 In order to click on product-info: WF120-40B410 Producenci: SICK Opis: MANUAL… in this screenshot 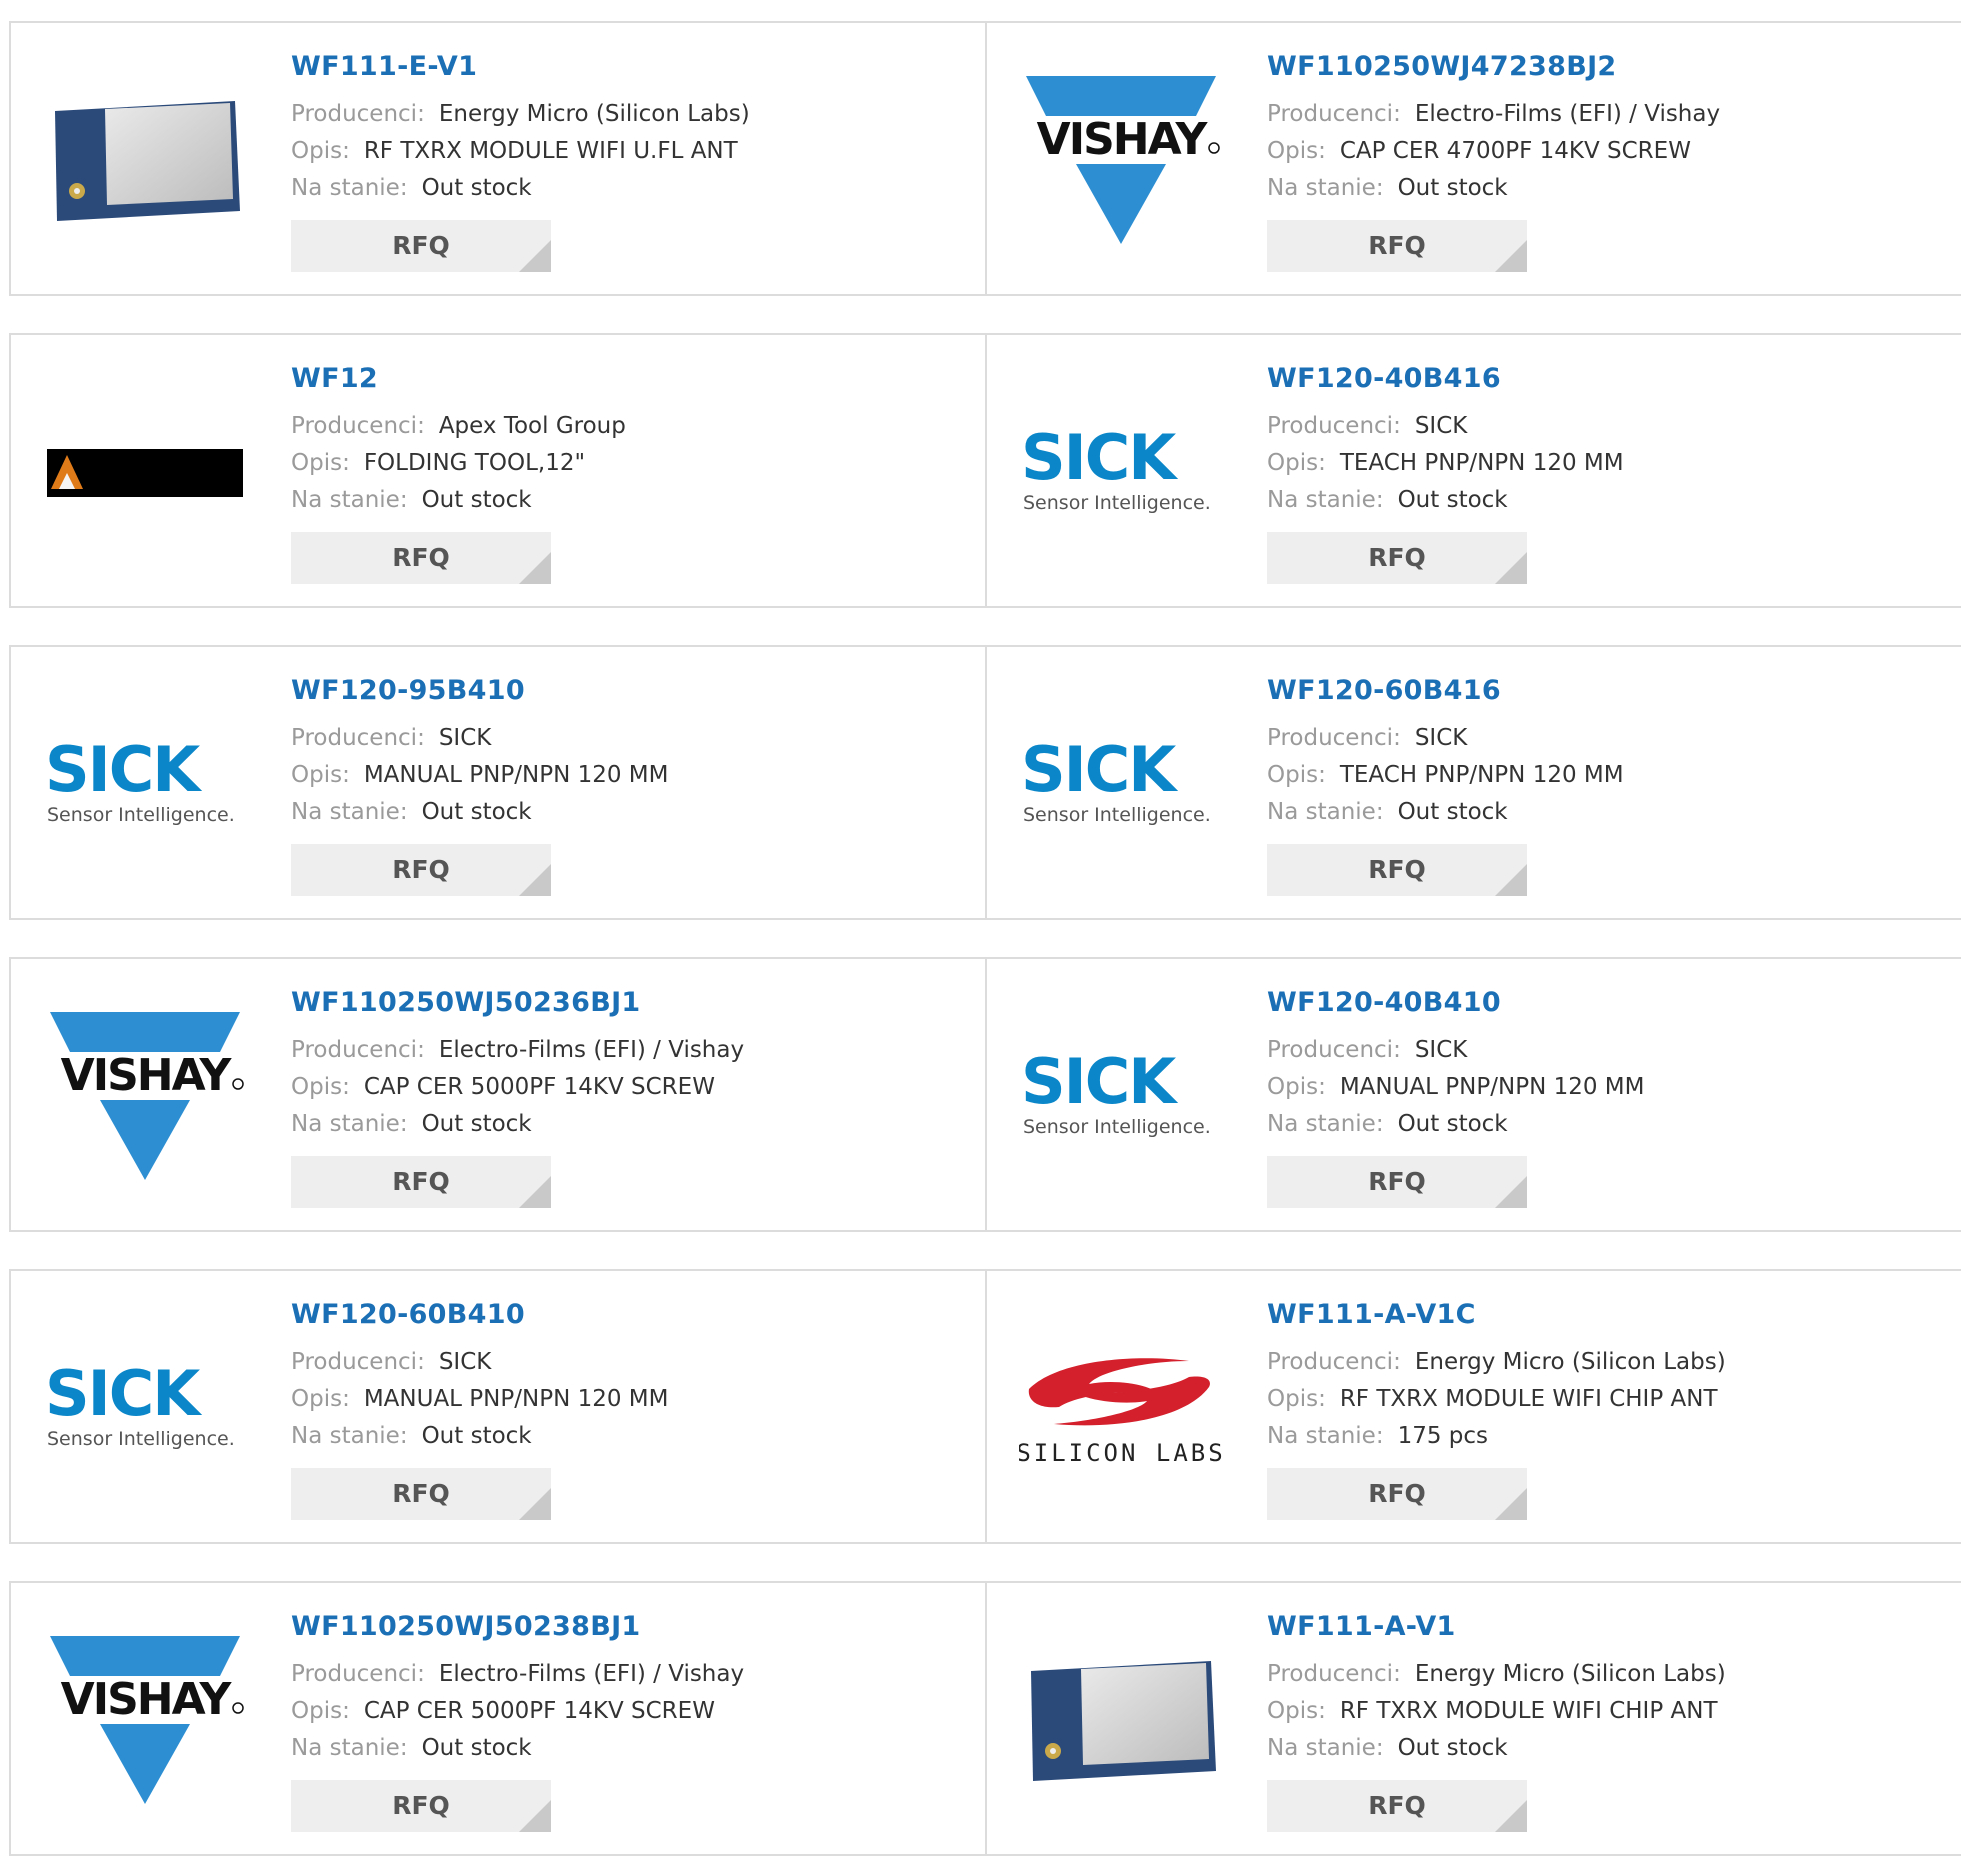, I will do `click(1456, 1097)`.